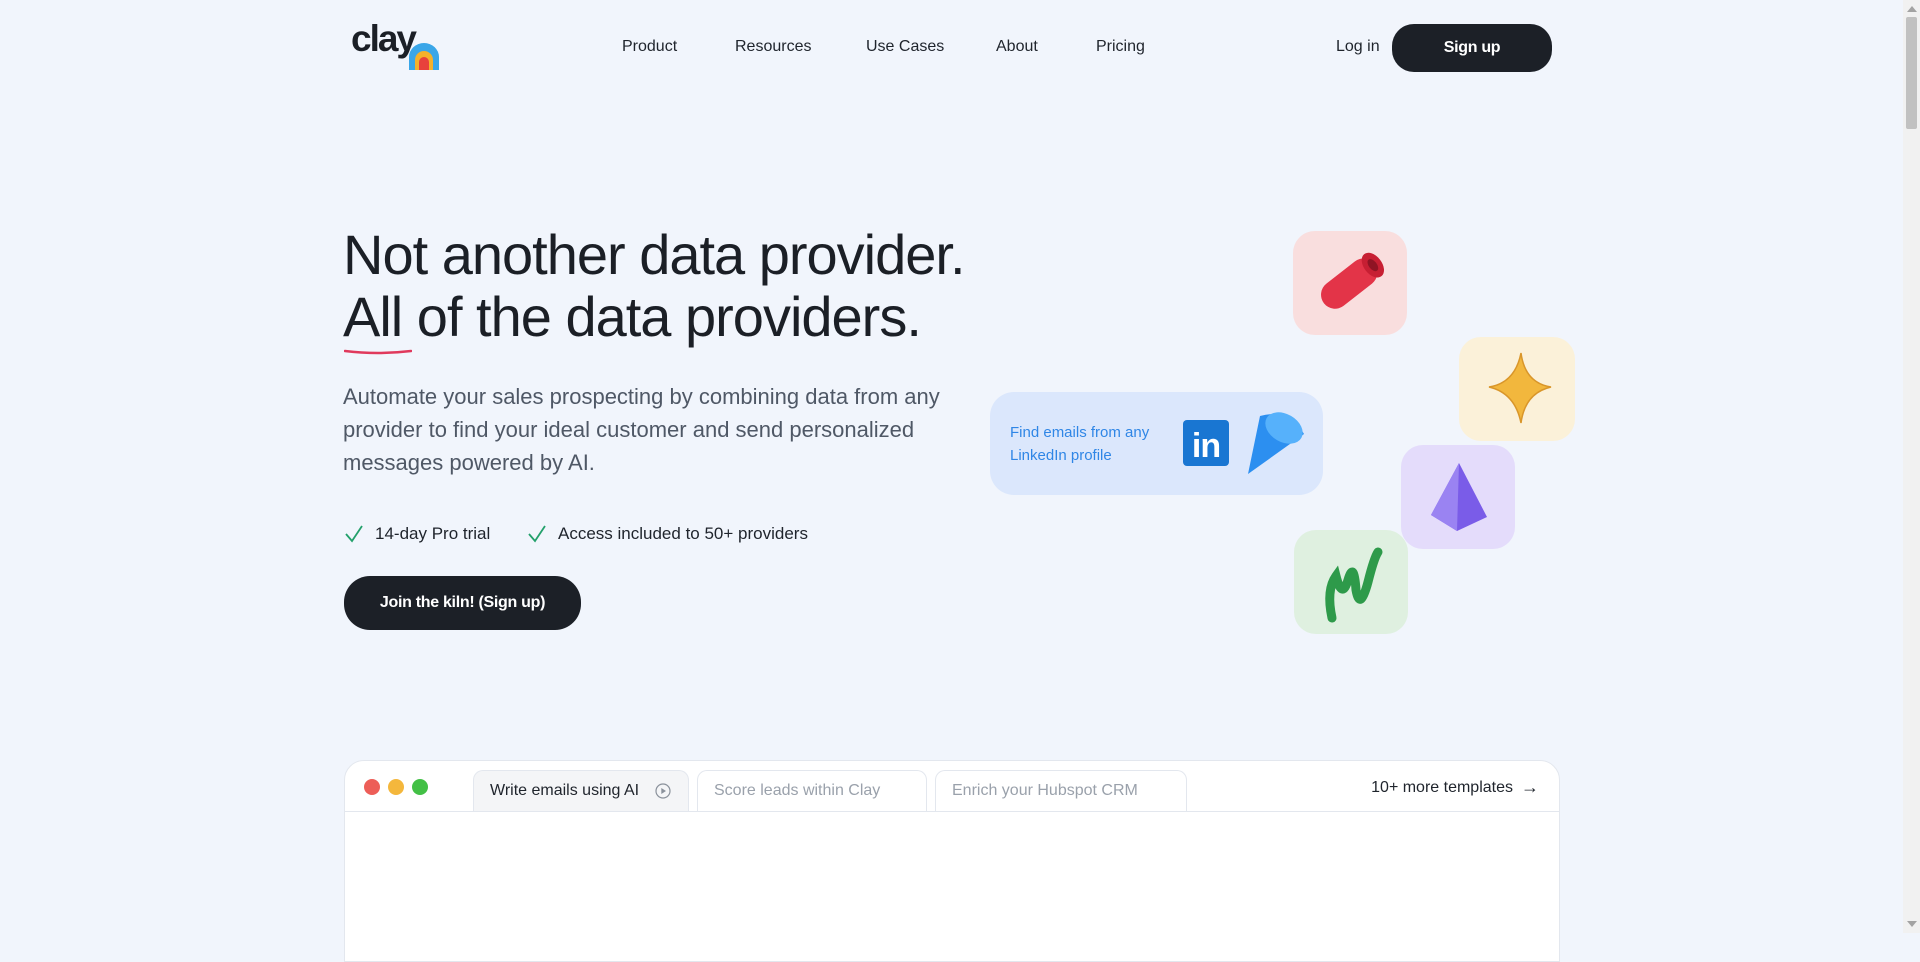 This screenshot has height=962, width=1920. I want to click on tab-label: Enrich your Hubspot CRM, so click(1045, 790).